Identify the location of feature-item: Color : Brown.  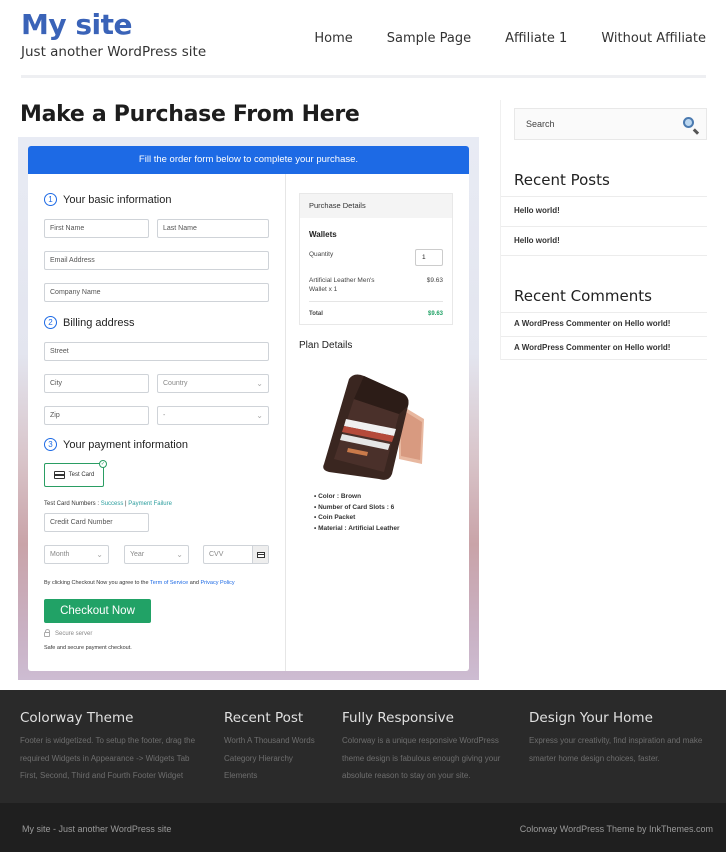
(357, 497).